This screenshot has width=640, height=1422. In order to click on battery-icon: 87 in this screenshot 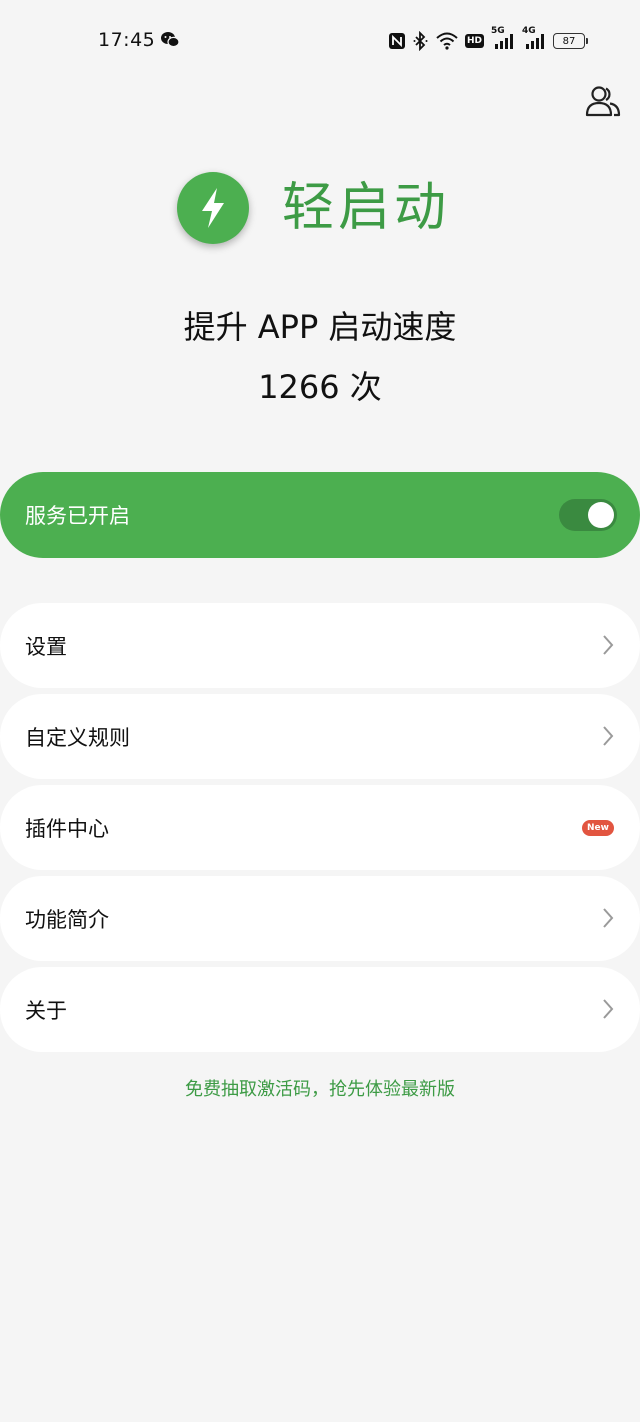, I will do `click(571, 41)`.